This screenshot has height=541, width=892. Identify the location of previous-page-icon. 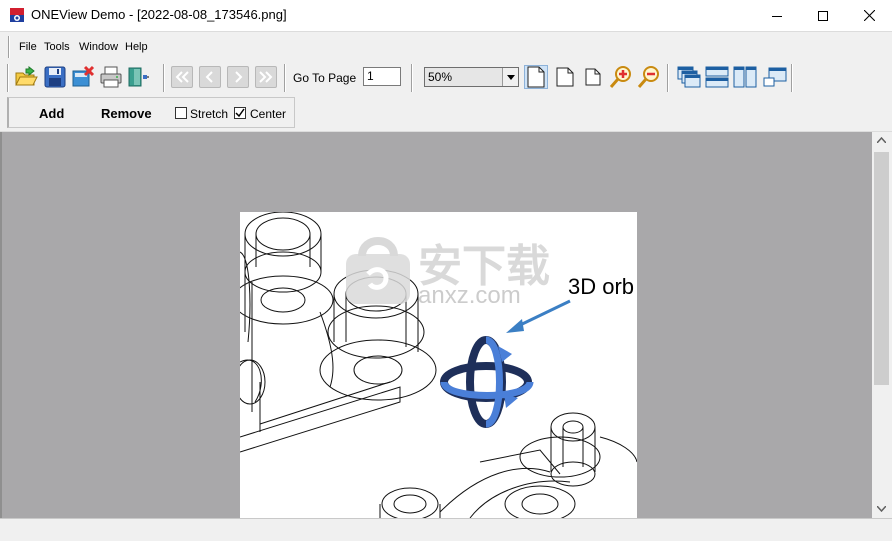
(209, 77).